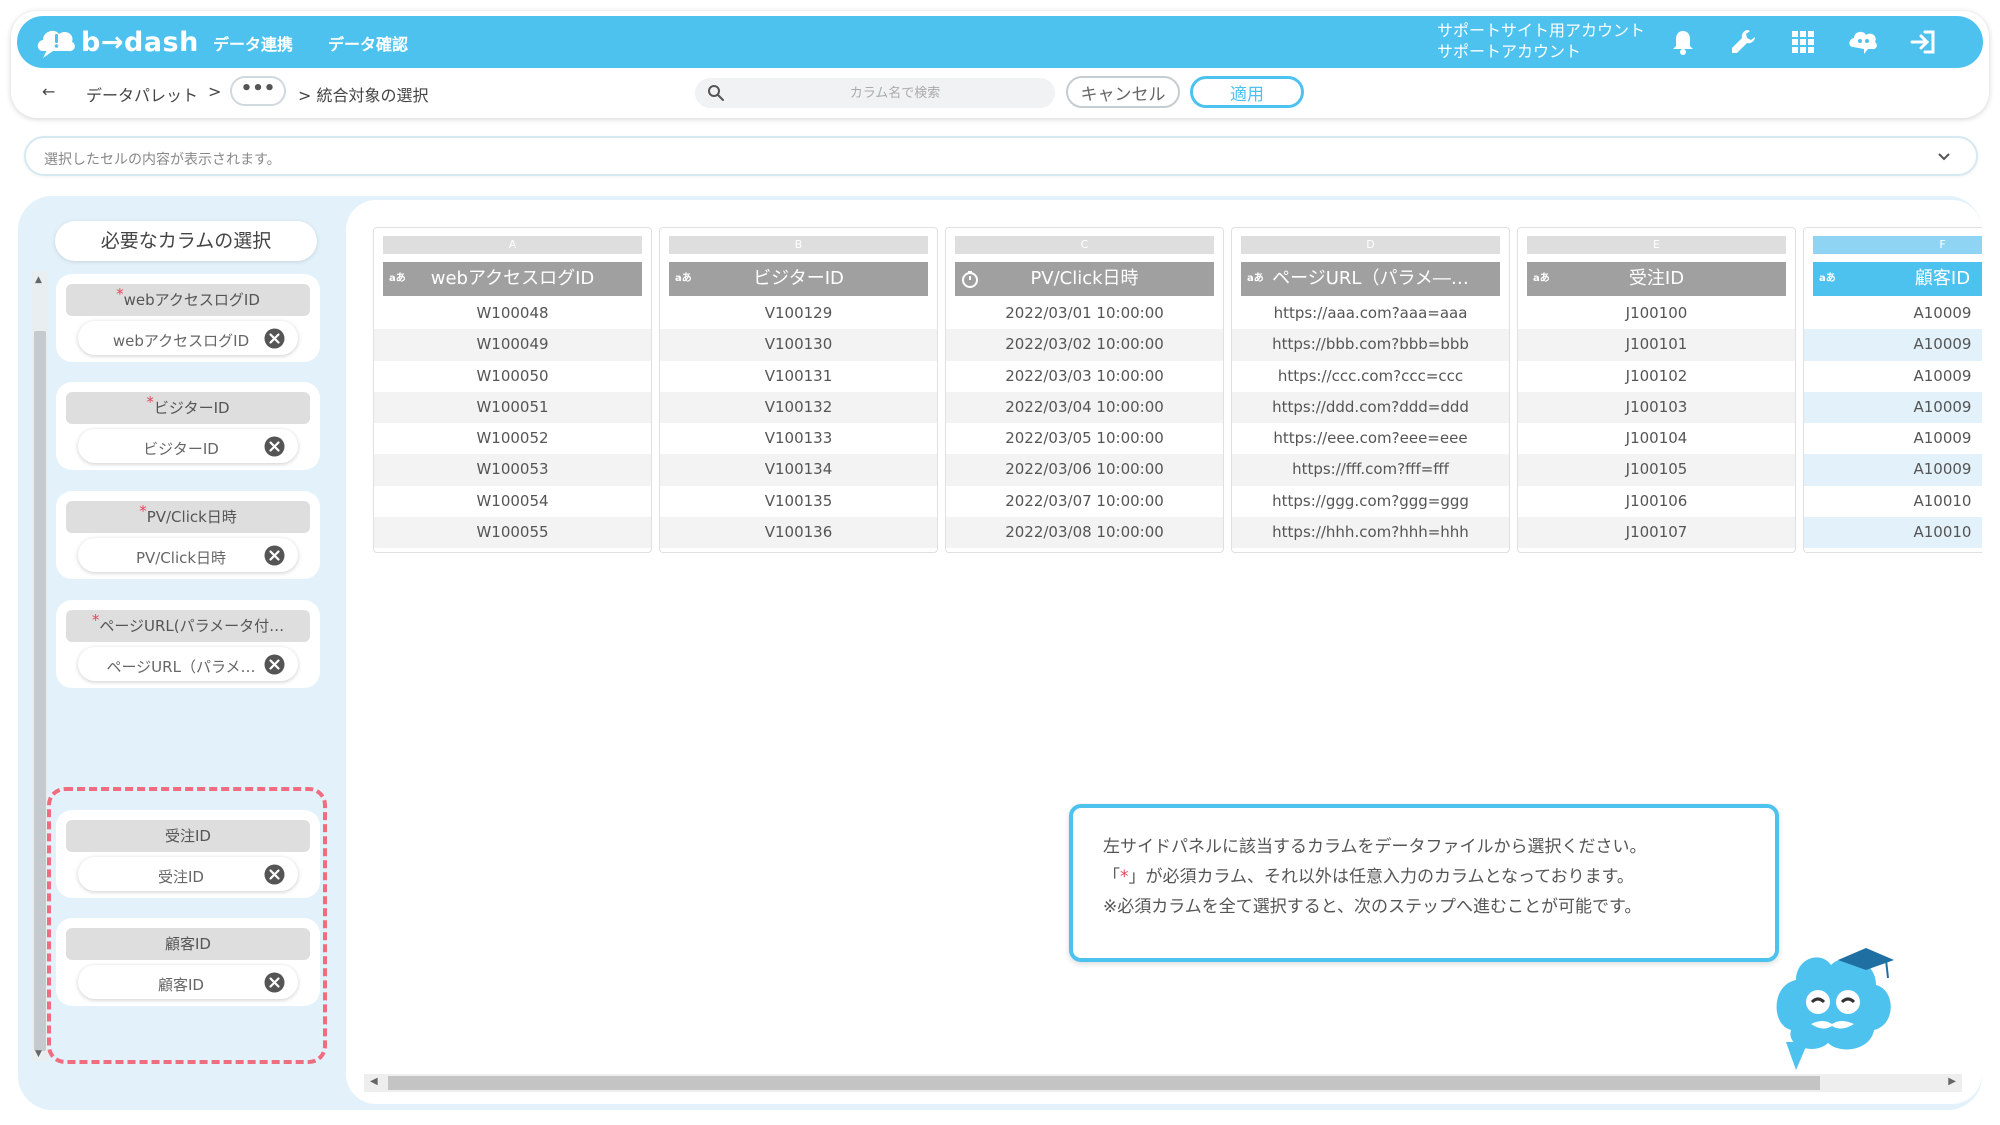 This screenshot has height=1125, width=2000. I want to click on cancel-button: キャンセル, so click(1123, 92).